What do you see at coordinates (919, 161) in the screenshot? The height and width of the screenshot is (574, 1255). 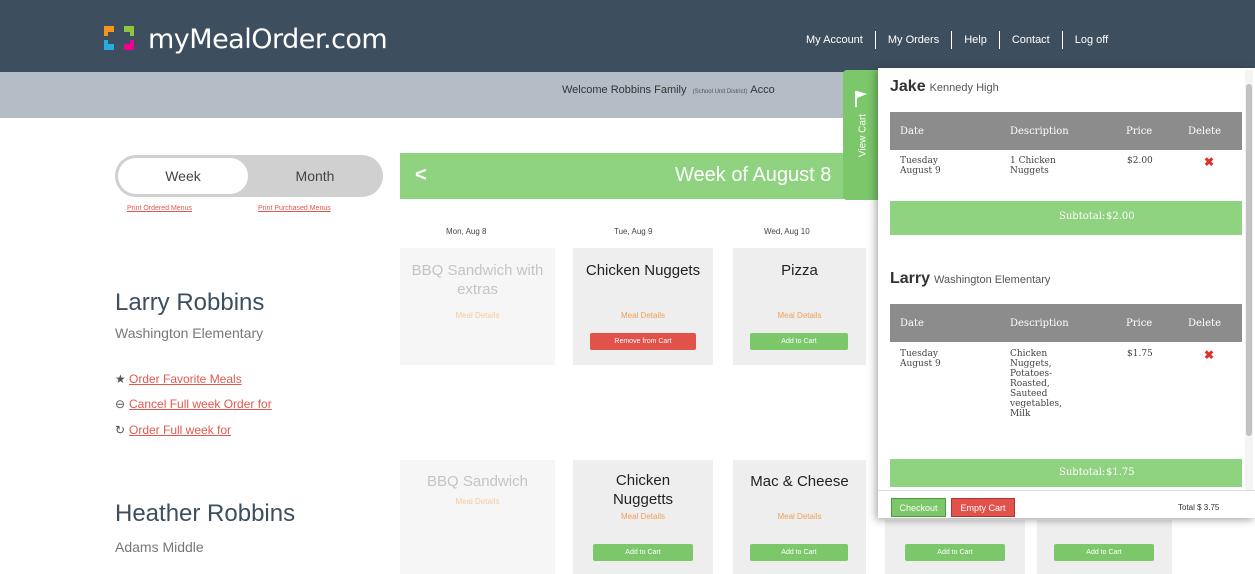 I see `date-line: Tuesday` at bounding box center [919, 161].